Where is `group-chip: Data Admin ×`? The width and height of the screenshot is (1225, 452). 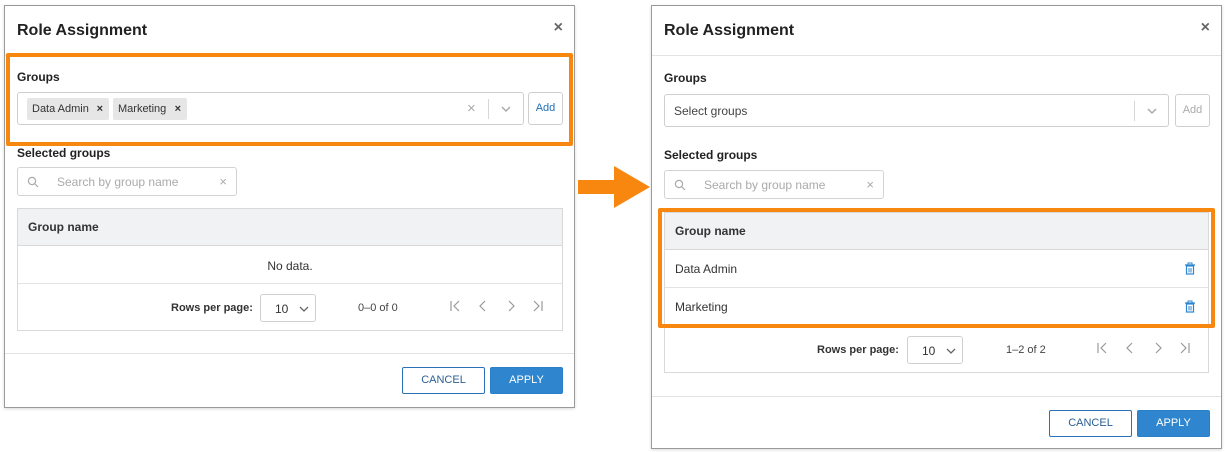 group-chip: Data Admin × is located at coordinates (68, 109).